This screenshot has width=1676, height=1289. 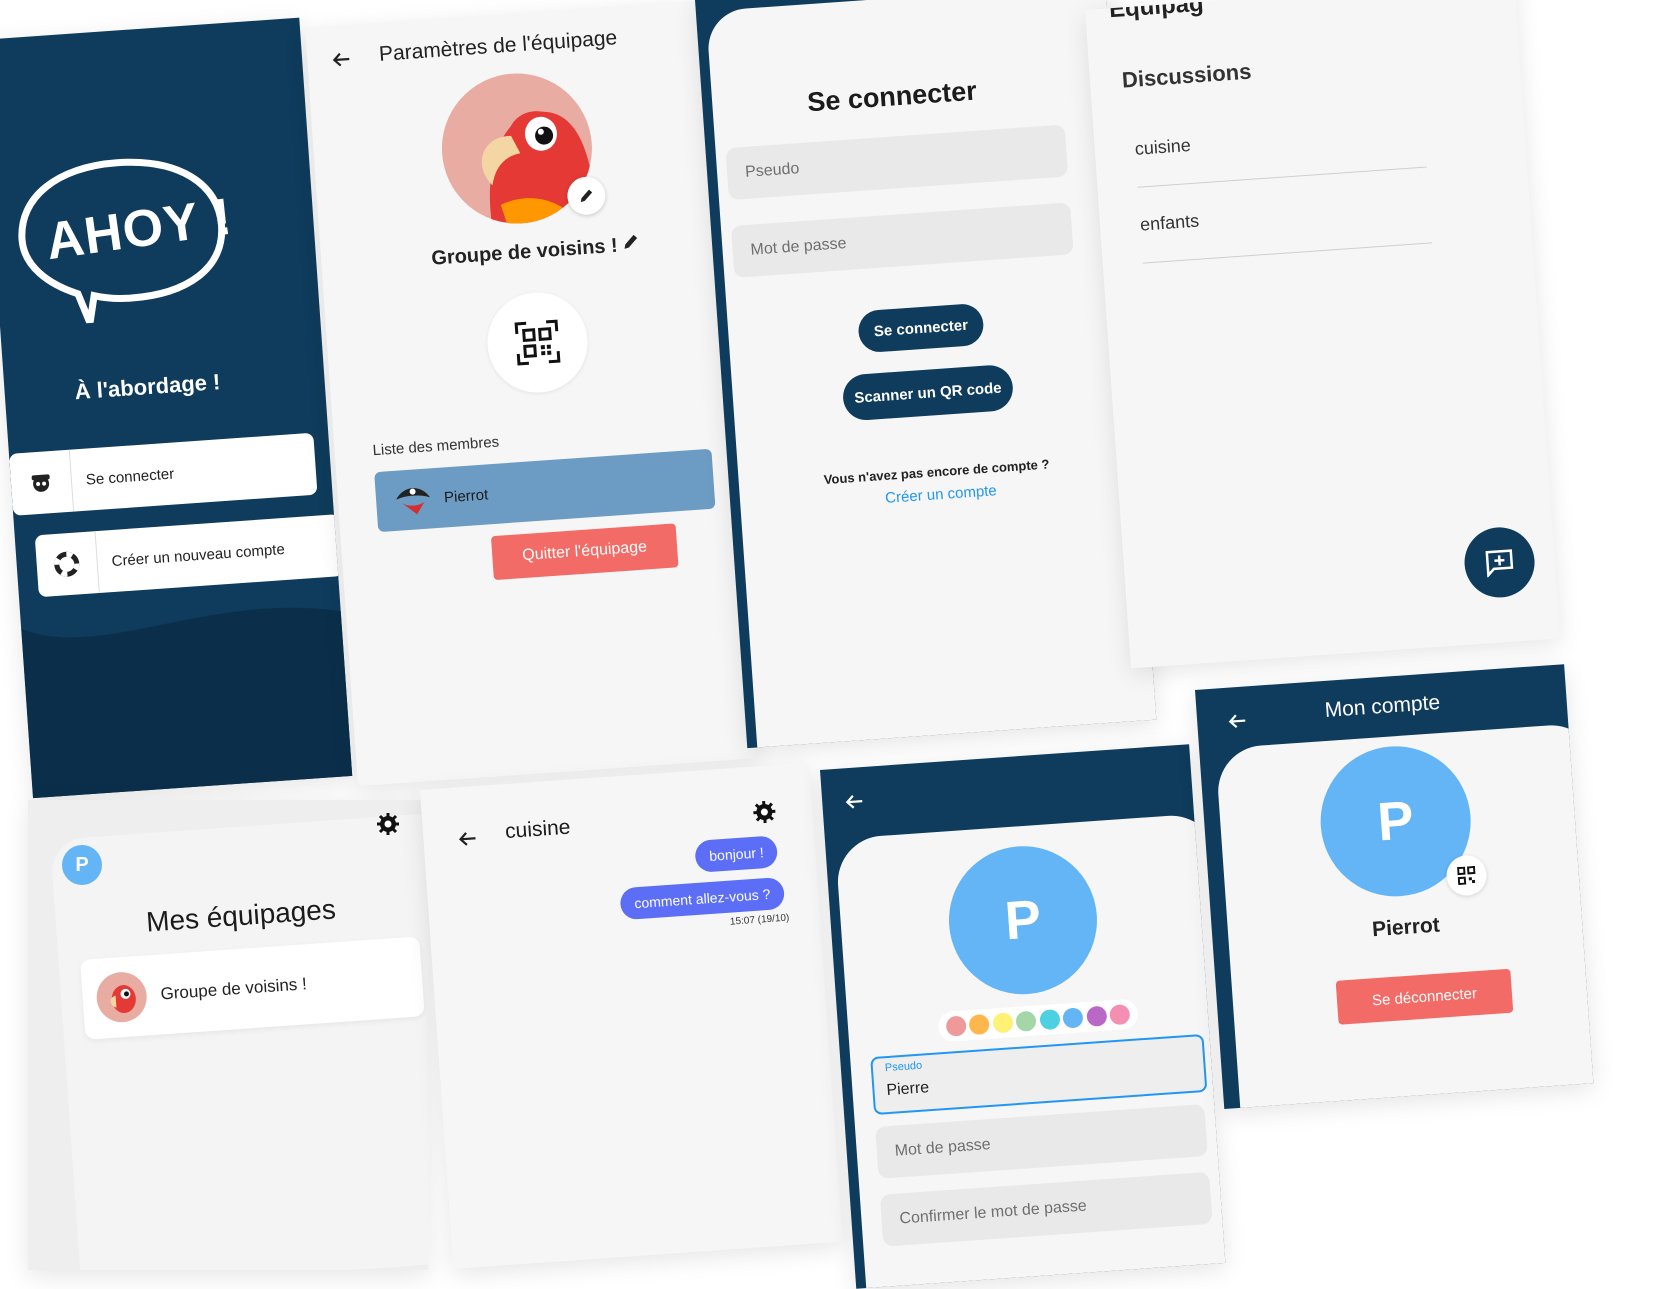 What do you see at coordinates (198, 555) in the screenshot?
I see `create-account-label: Créer un nouveau compte` at bounding box center [198, 555].